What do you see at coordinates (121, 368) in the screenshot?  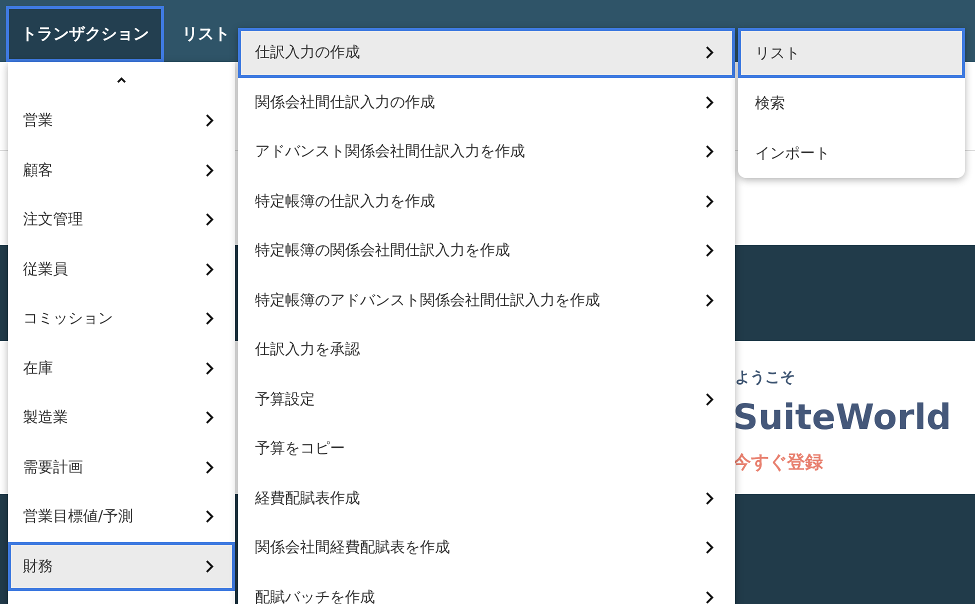 I see `menu-item: 在庫` at bounding box center [121, 368].